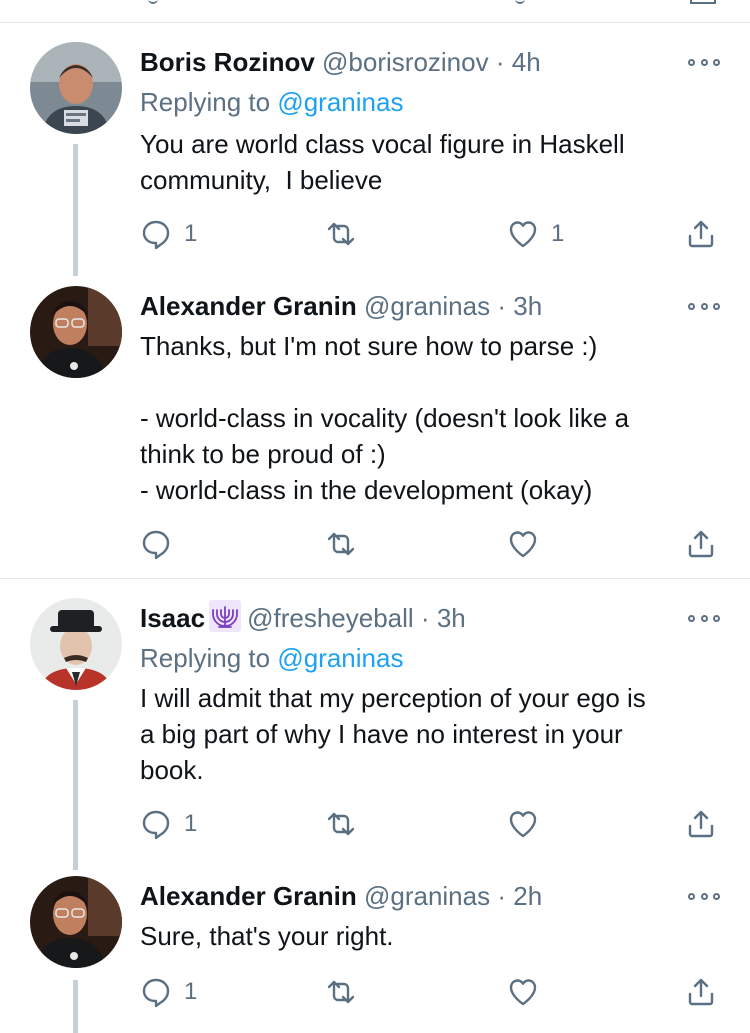  I want to click on tweet-actions: 1 1, so click(375, 234).